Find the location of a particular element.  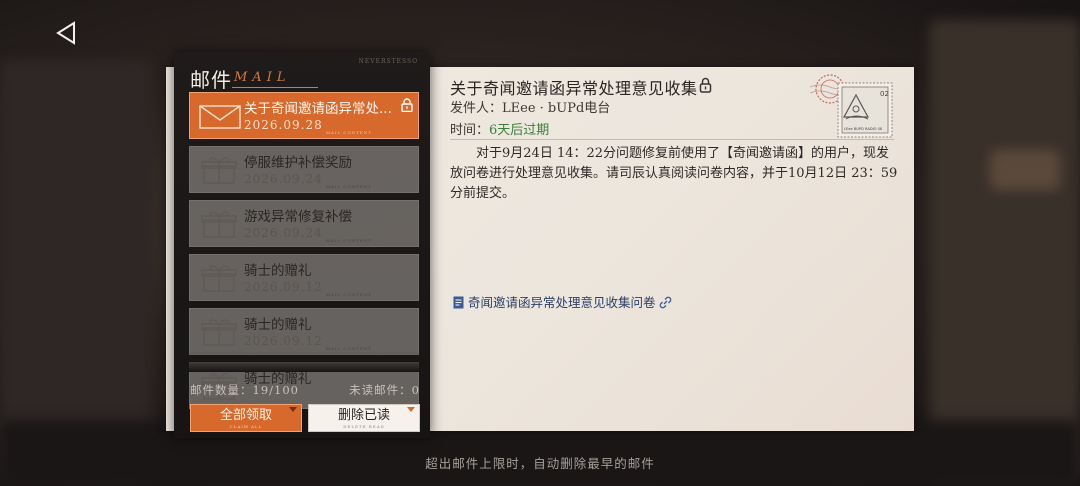

list-fade is located at coordinates (304, 362).